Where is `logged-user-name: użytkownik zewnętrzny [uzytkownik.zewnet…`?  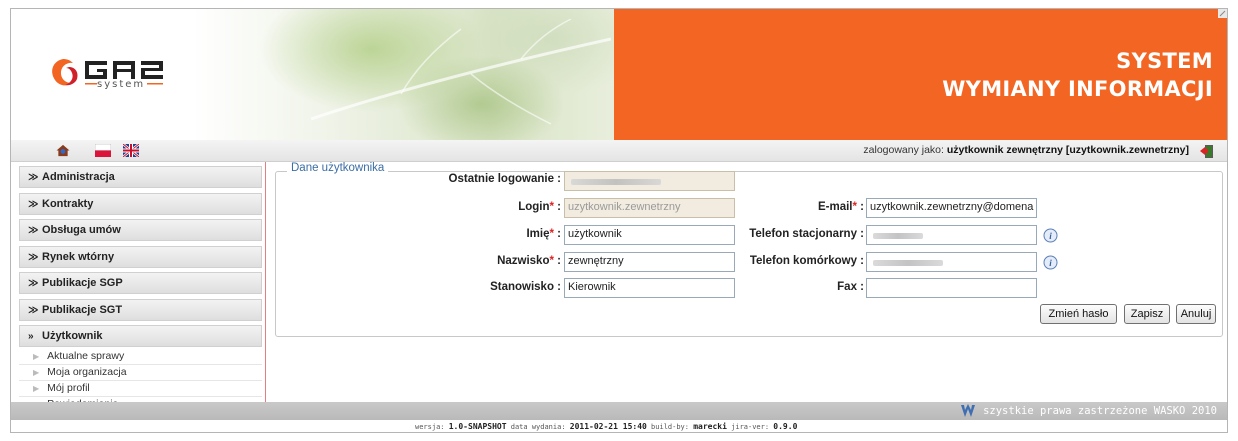
logged-user-name: użytkownik zewnętrzny [uzytkownik.zewnet… is located at coordinates (1067, 150).